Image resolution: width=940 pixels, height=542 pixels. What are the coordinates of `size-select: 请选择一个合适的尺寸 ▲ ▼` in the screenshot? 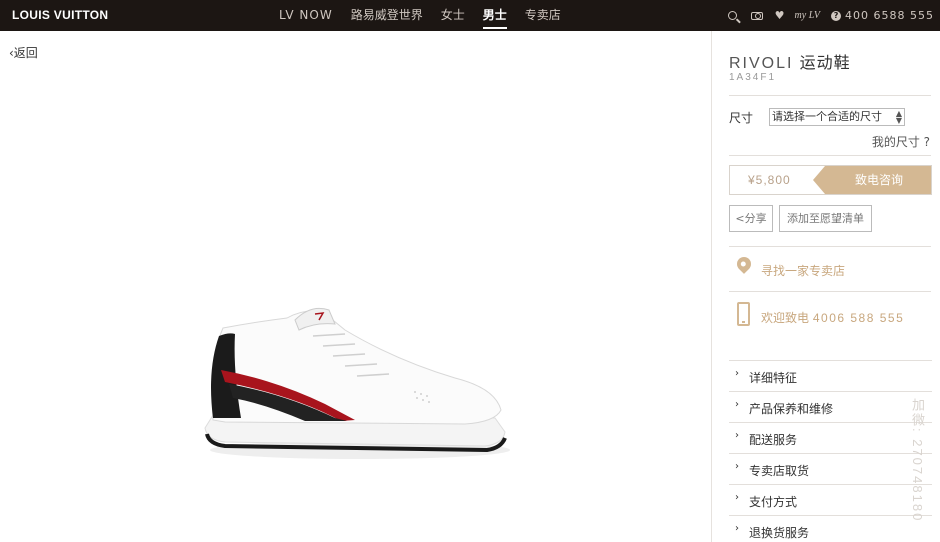 It's located at (837, 117).